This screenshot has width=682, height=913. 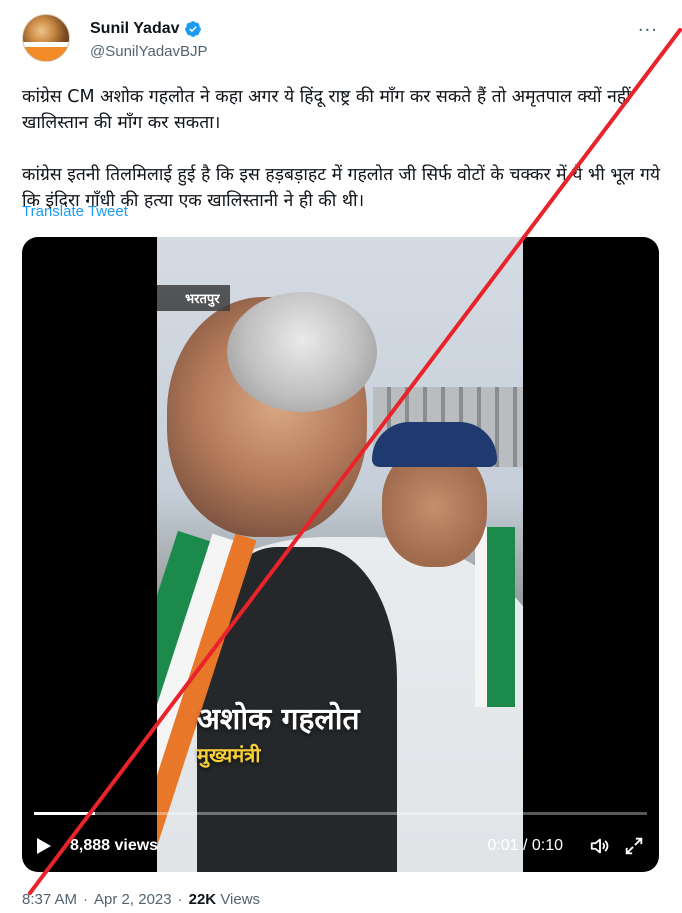 I want to click on author-handle: @SunilYadavBJP, so click(x=149, y=51).